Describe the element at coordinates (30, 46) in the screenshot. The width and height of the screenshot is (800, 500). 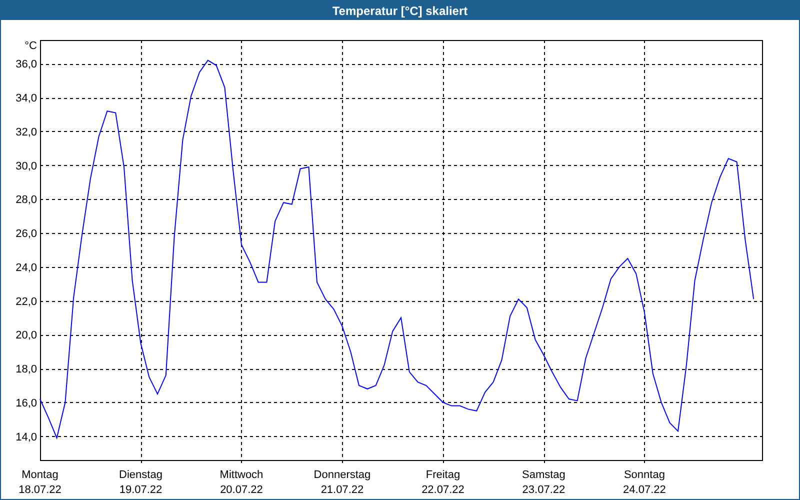
I see `y-axis-unit: °C` at that location.